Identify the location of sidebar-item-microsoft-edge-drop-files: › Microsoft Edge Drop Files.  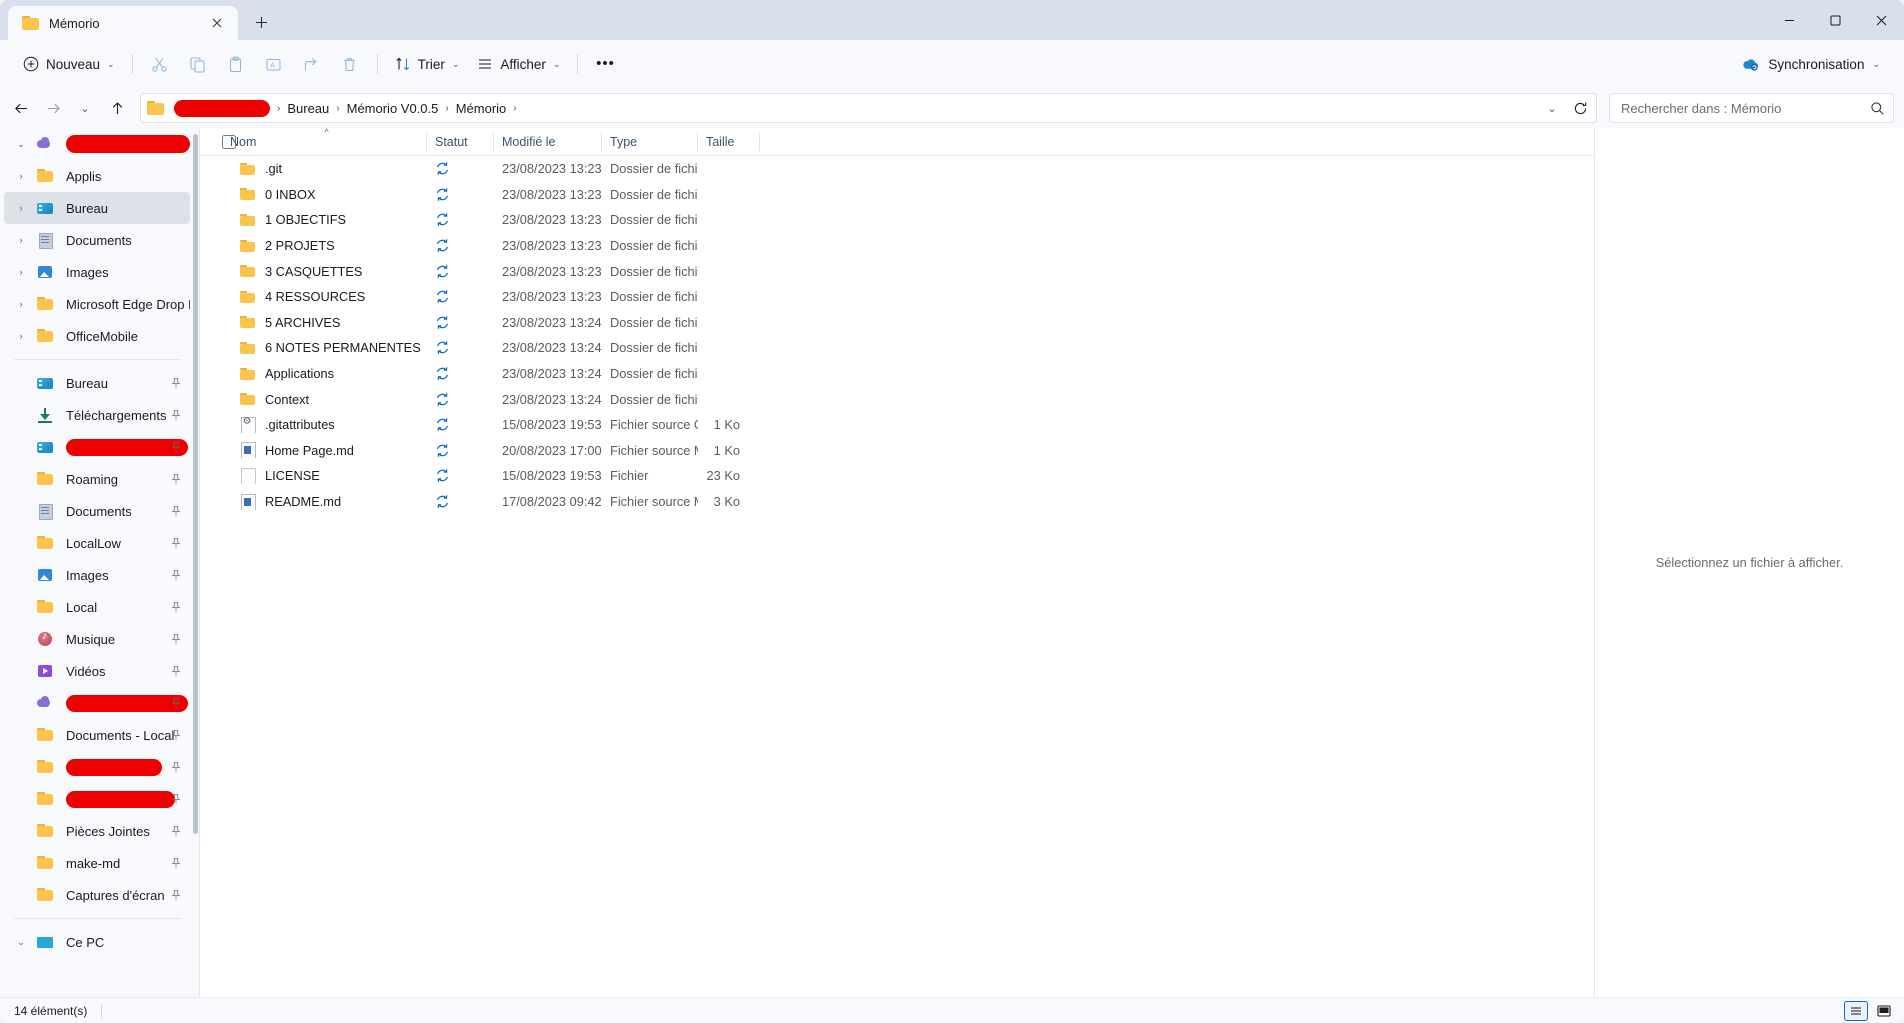
(97, 304).